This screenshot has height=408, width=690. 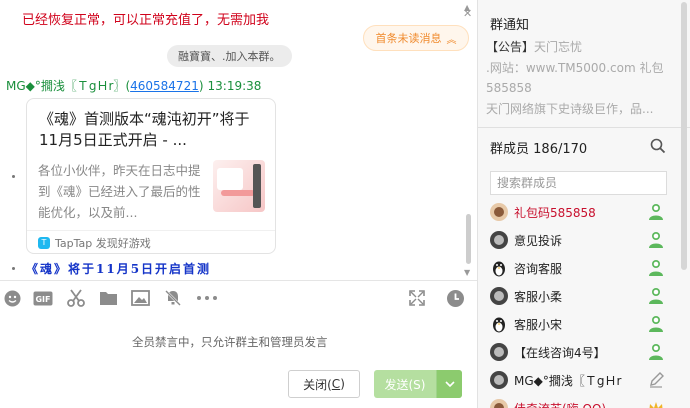 What do you see at coordinates (538, 269) in the screenshot?
I see `member-name: 咨询客服` at bounding box center [538, 269].